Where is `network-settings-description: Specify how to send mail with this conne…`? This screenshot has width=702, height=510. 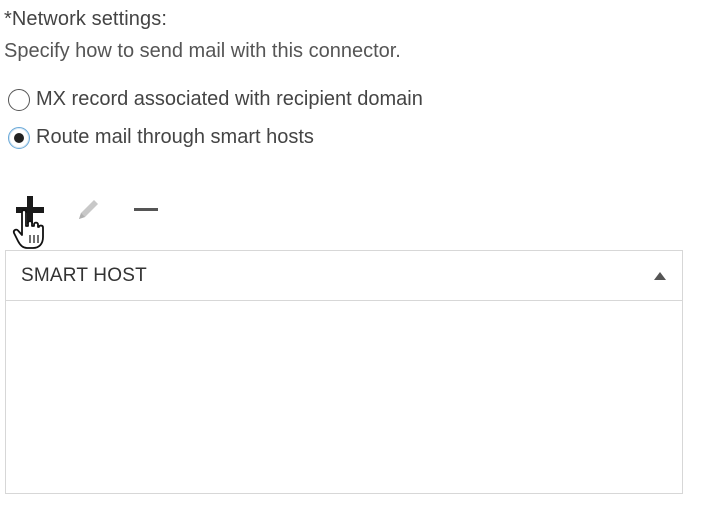
network-settings-description: Specify how to send mail with this conne… is located at coordinates (202, 51).